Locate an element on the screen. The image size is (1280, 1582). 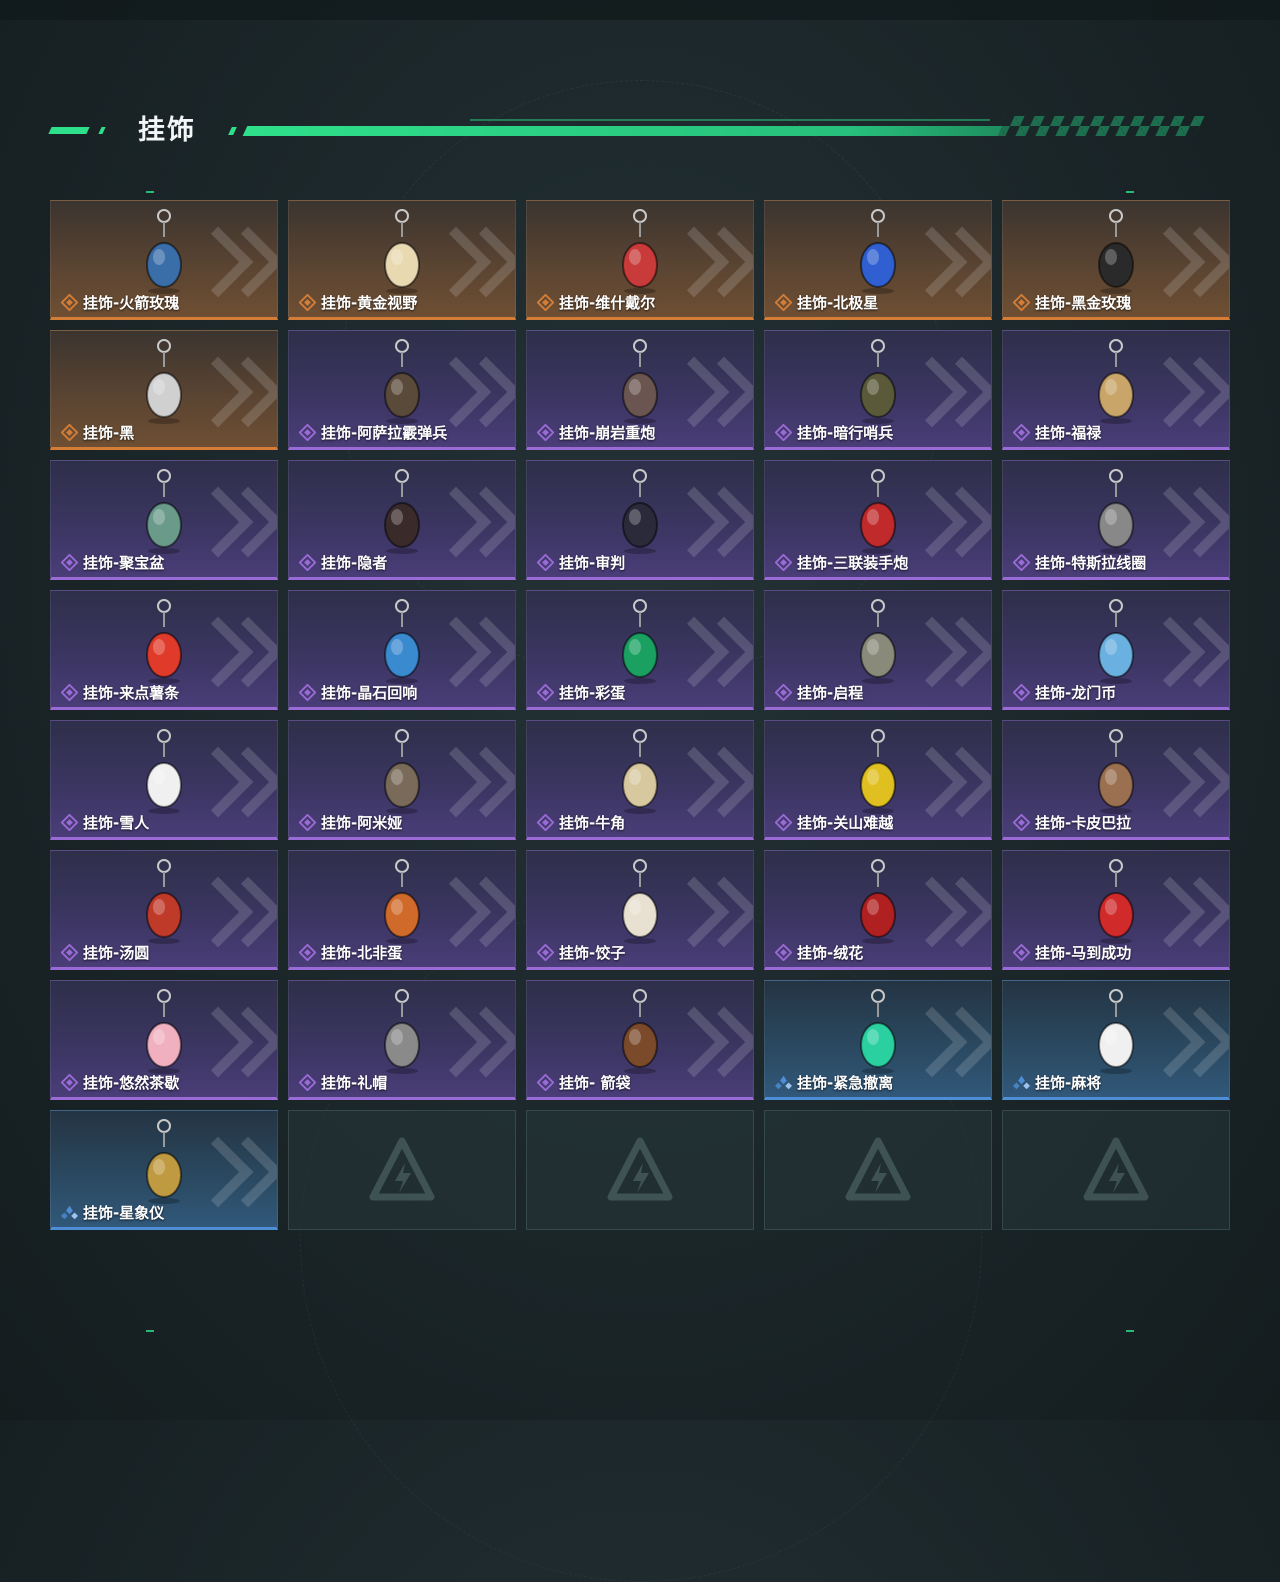
bull-horns-charm-icon is located at coordinates (640, 771).